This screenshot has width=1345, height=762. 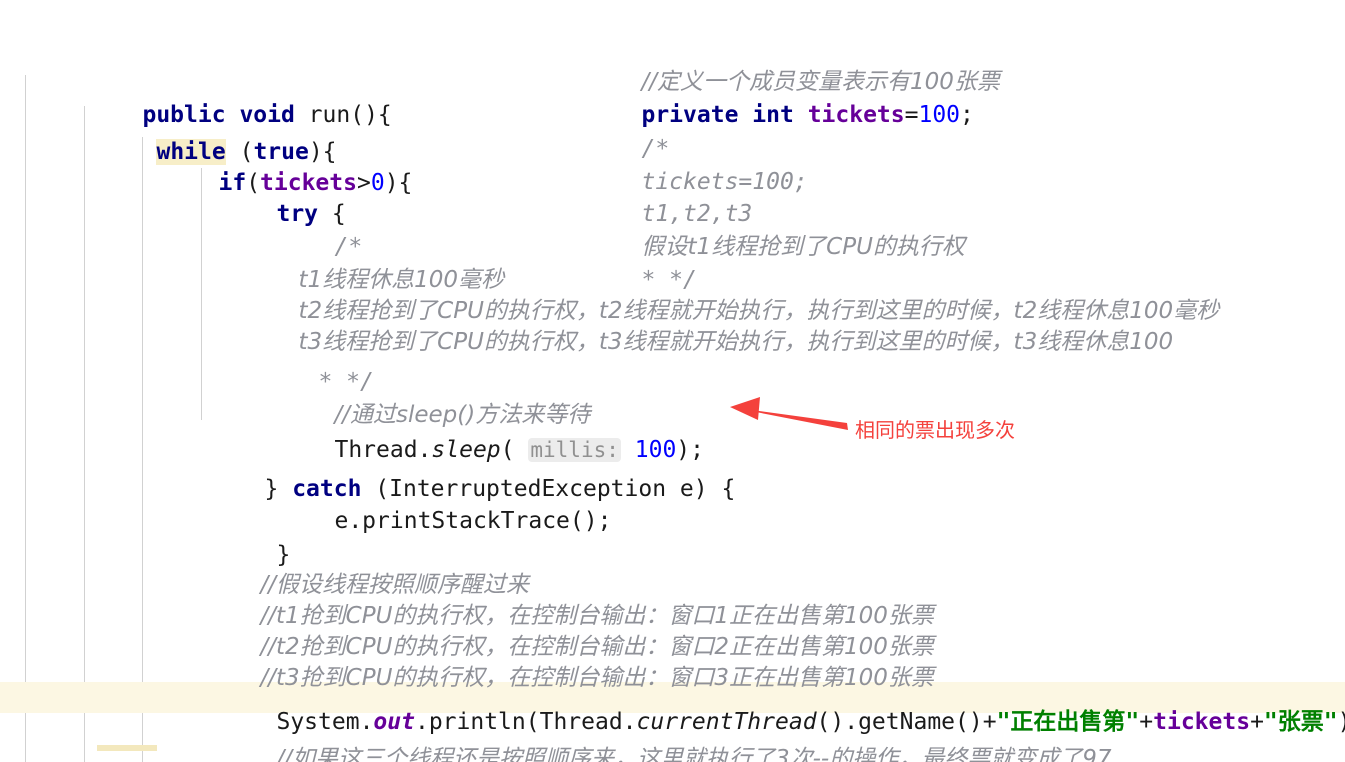 What do you see at coordinates (672, 646) in the screenshot?
I see `code-line: //t3抢到CPU的执行权，在控制台输出：窗口3正在出售第100张票` at bounding box center [672, 646].